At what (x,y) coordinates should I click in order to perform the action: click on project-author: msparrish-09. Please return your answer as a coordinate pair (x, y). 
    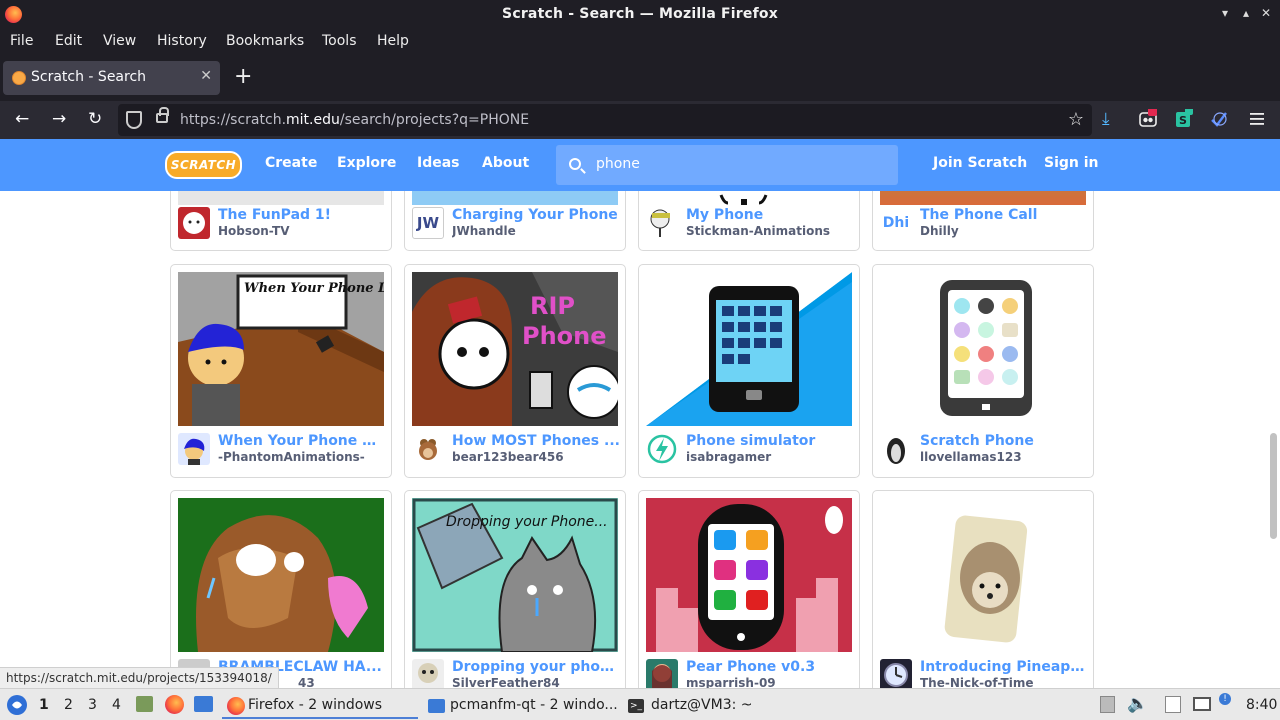
    Looking at the image, I should click on (770, 682).